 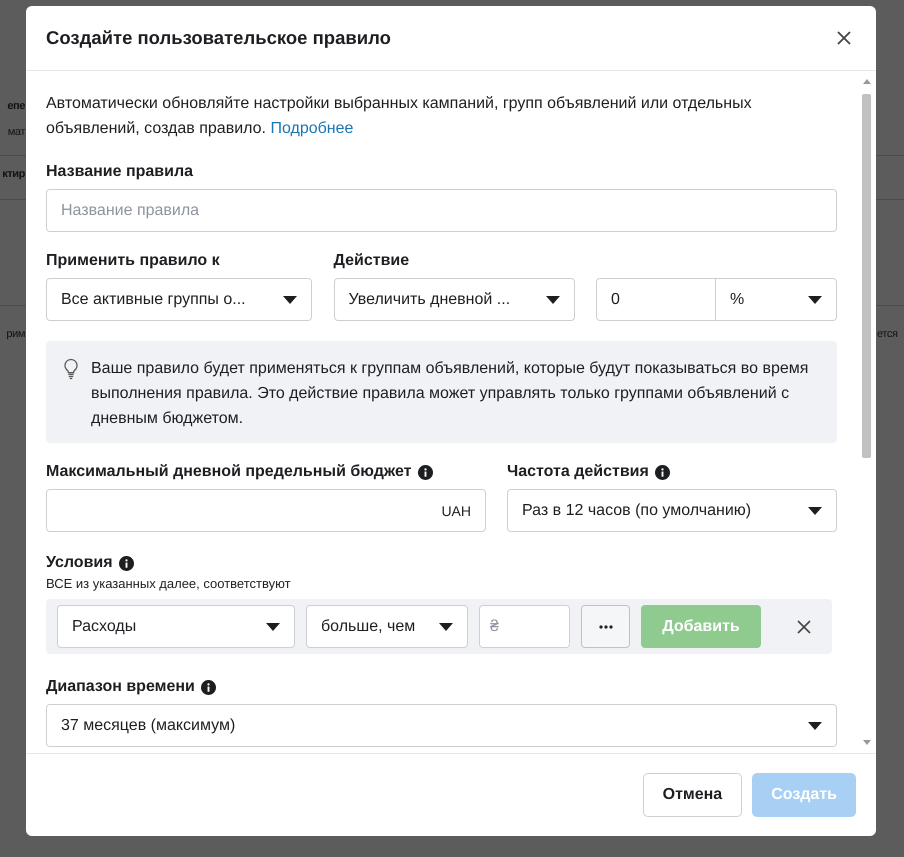 I want to click on max-budget-field: UAH, so click(x=266, y=510).